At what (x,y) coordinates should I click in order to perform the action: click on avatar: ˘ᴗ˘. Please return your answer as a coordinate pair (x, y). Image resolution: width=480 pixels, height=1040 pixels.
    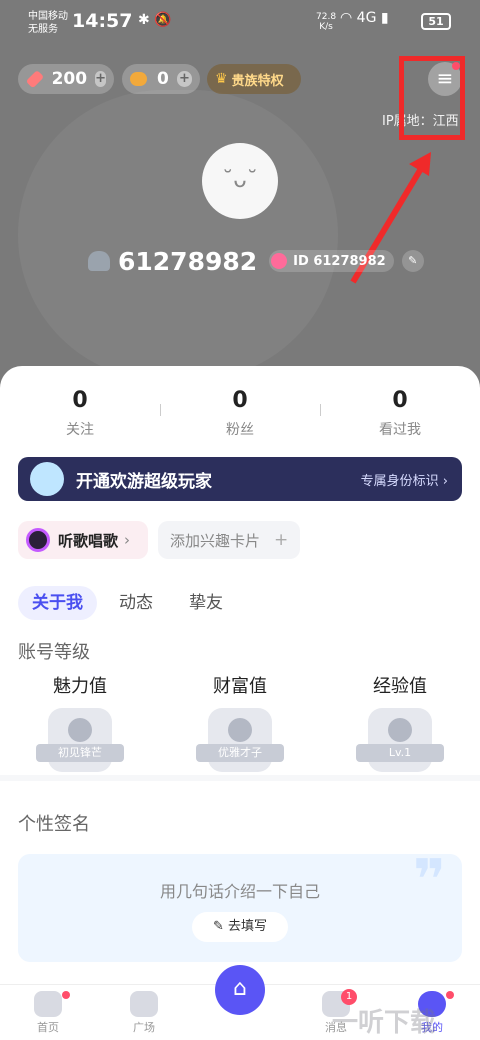
    Looking at the image, I should click on (240, 181).